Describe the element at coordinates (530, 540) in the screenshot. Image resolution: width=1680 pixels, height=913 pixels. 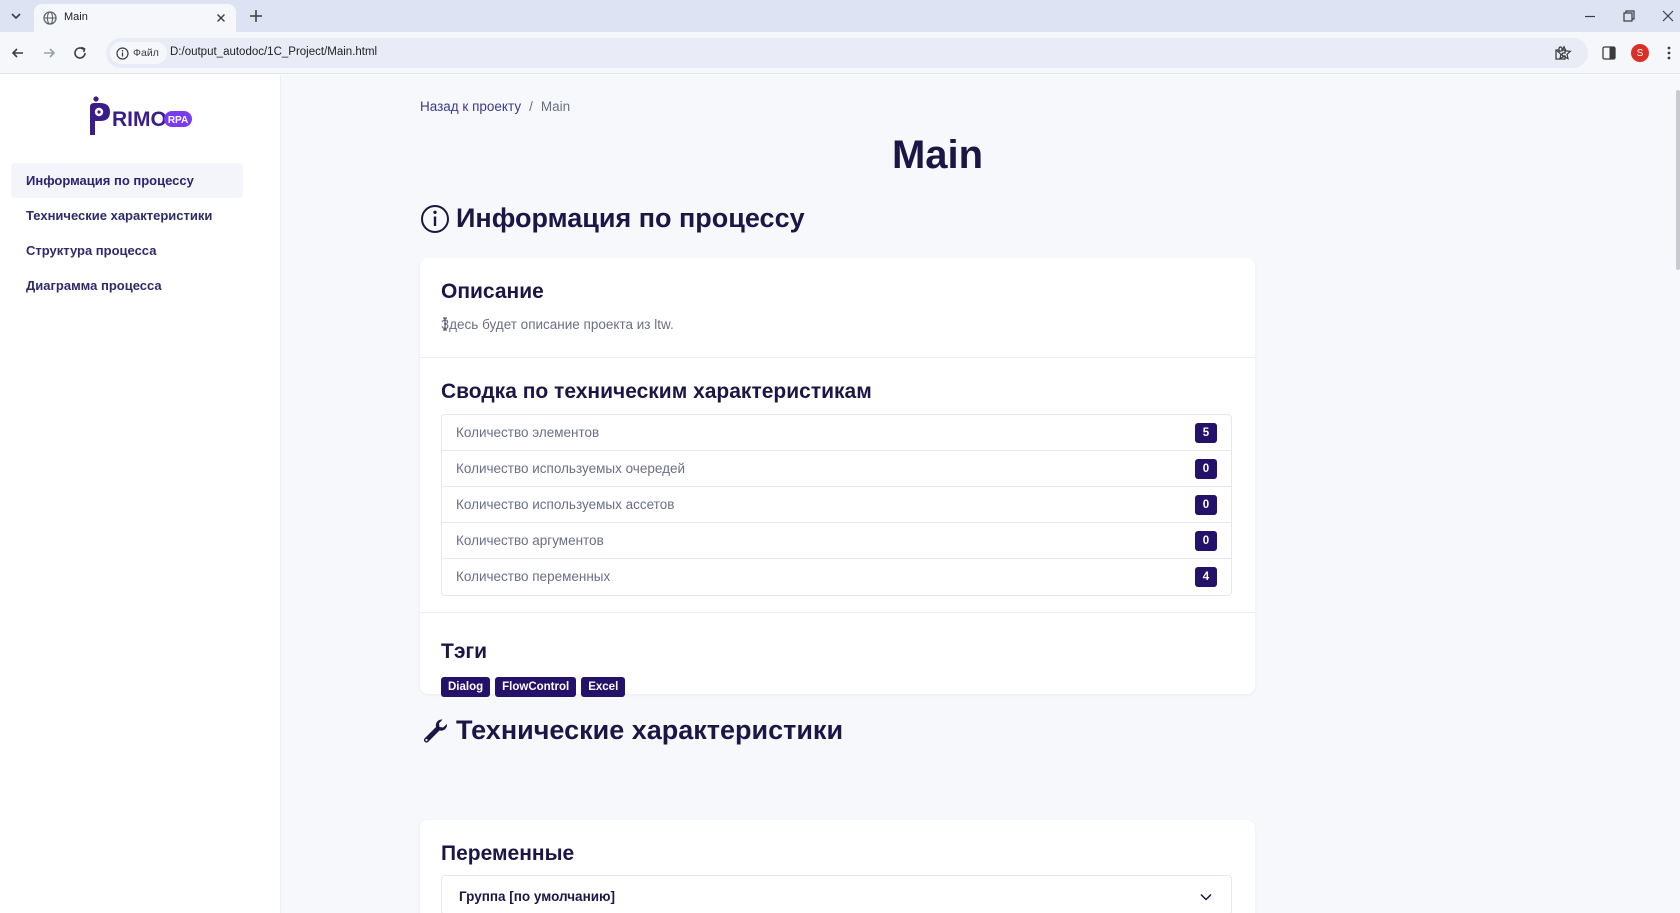
I see `stat-label: Количество аргументов` at that location.